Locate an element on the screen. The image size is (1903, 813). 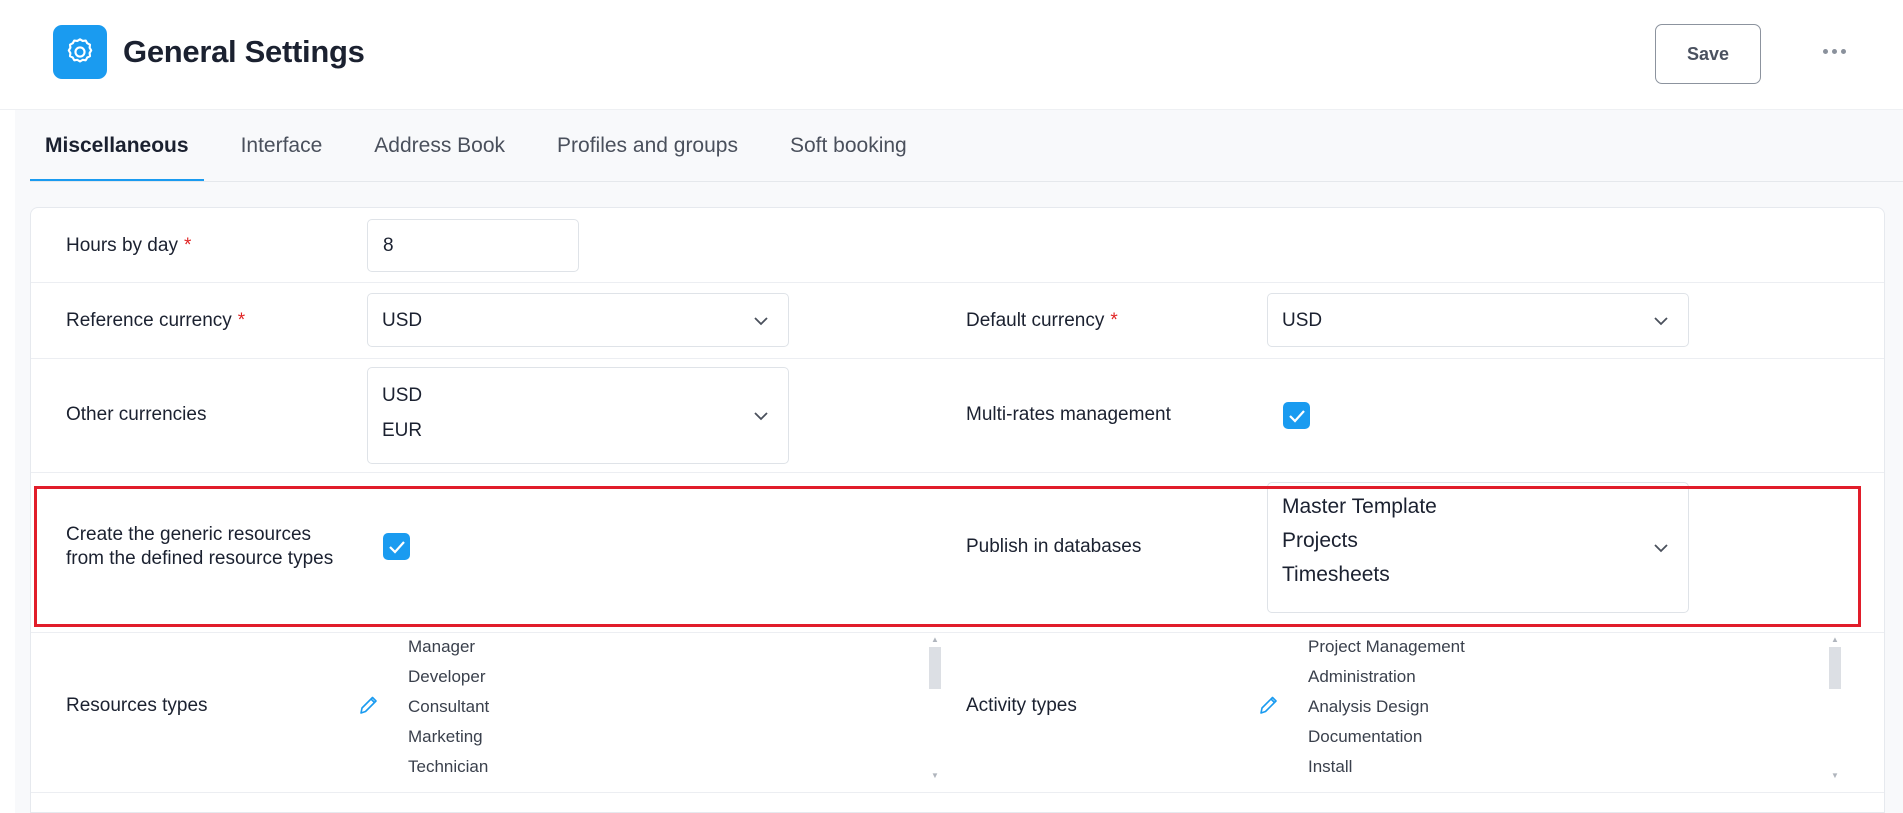
list-item: Developer is located at coordinates (448, 677).